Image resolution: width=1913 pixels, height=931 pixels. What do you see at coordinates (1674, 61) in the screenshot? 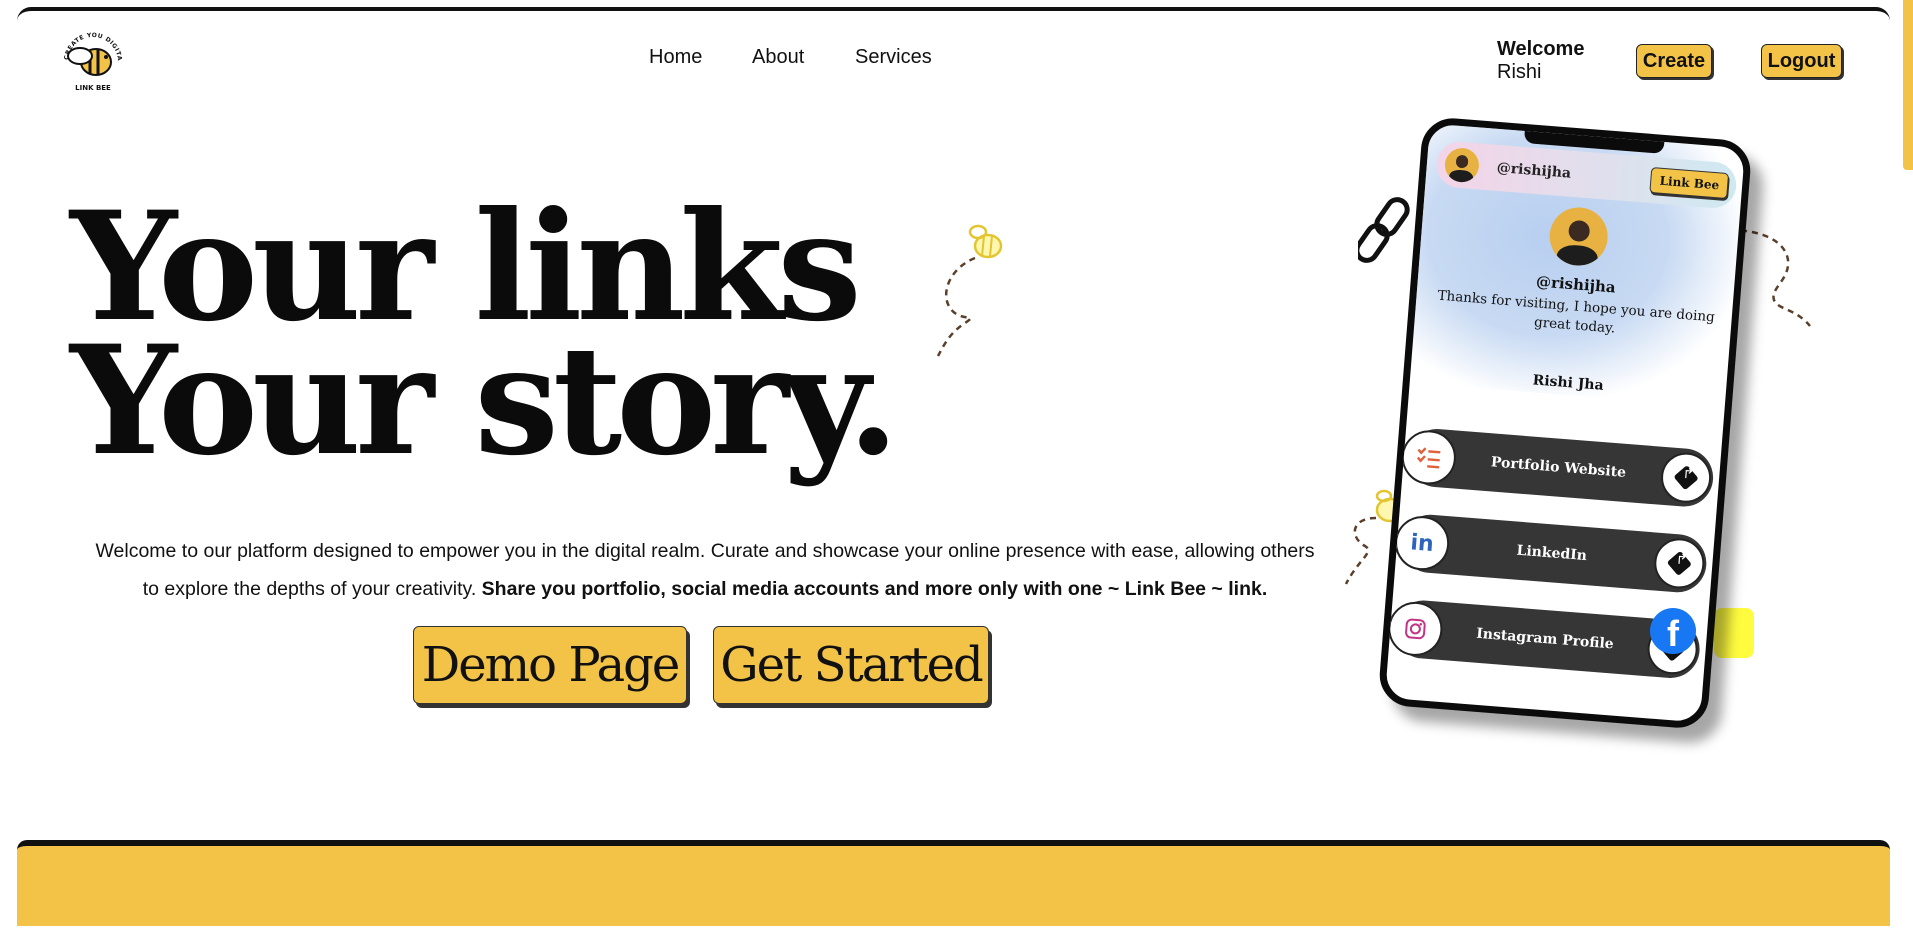
I see `create-button: Create` at bounding box center [1674, 61].